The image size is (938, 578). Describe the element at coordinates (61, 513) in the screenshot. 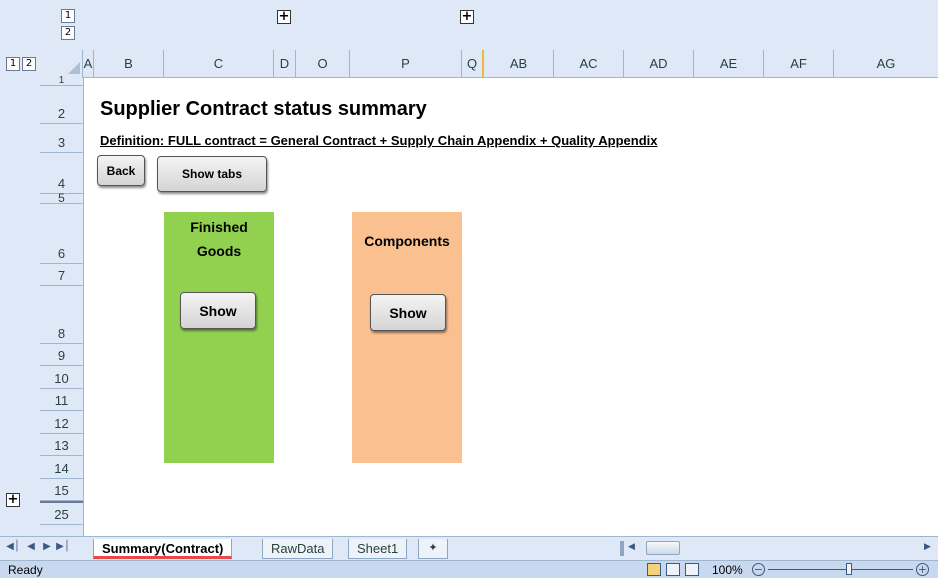

I see `row-header-25: 25` at that location.